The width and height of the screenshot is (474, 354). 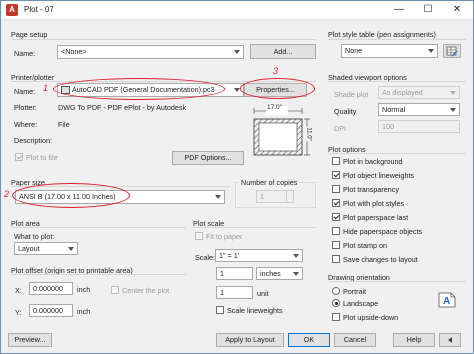 What do you see at coordinates (46, 248) in the screenshot?
I see `what-to-plot-select: Layout` at bounding box center [46, 248].